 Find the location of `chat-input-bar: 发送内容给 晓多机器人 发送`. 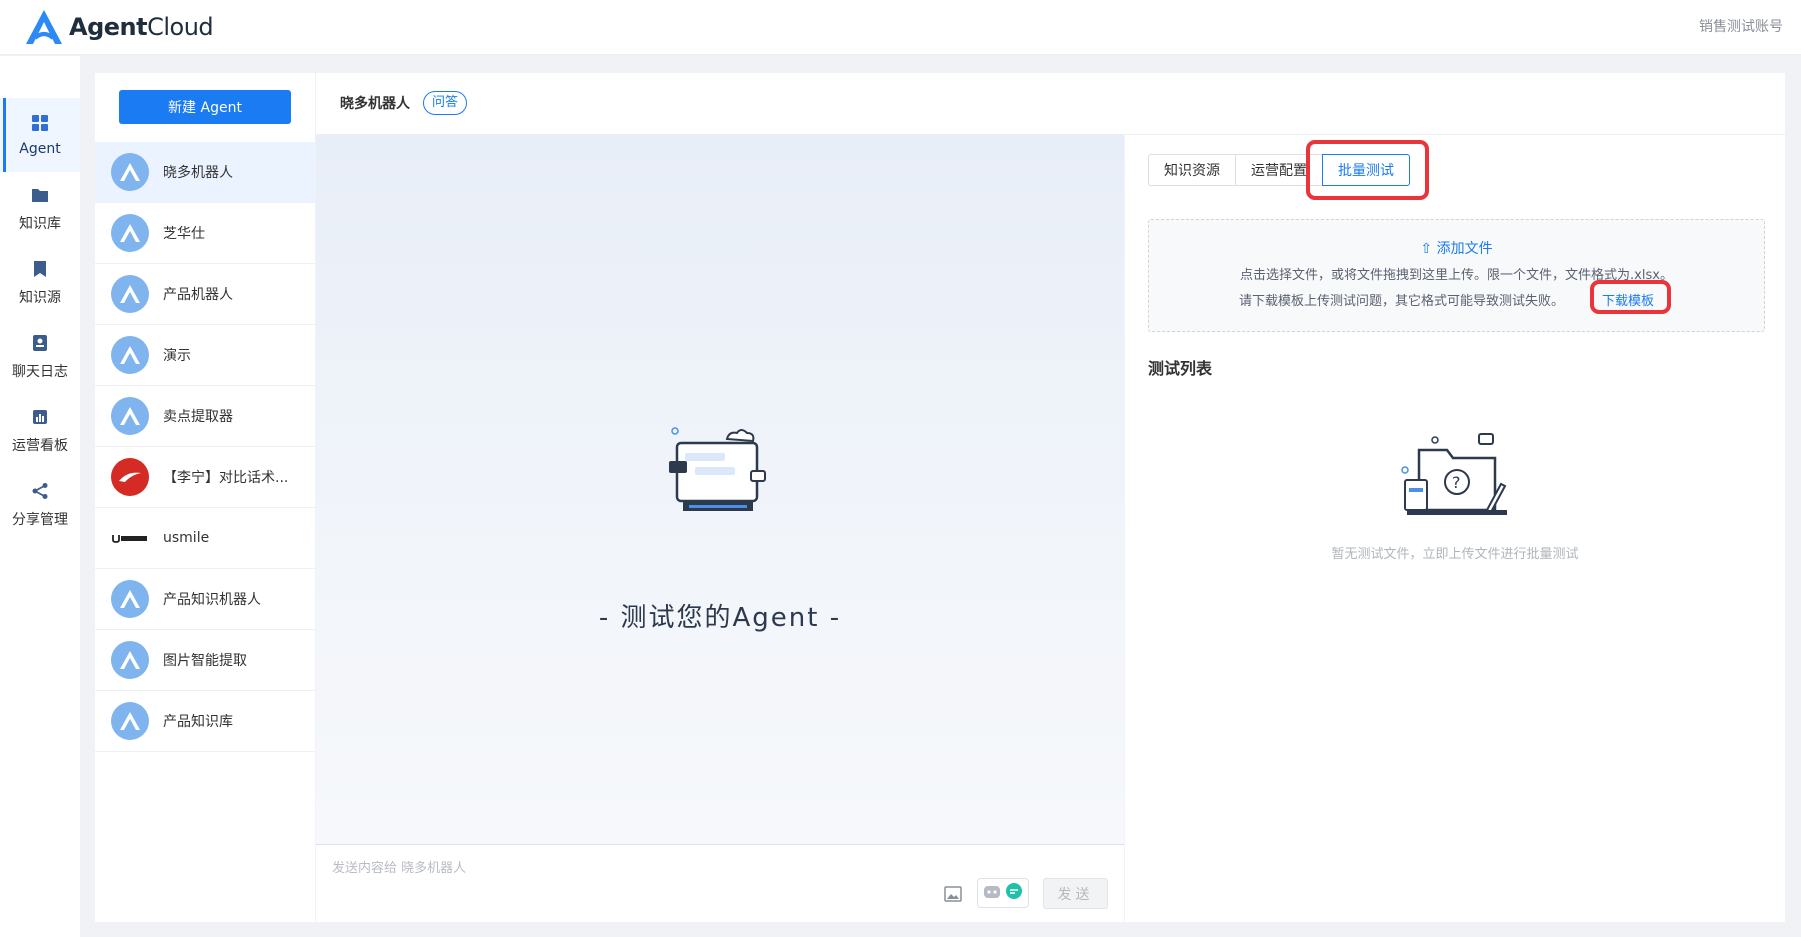

chat-input-bar: 发送内容给 晓多机器人 发送 is located at coordinates (720, 883).